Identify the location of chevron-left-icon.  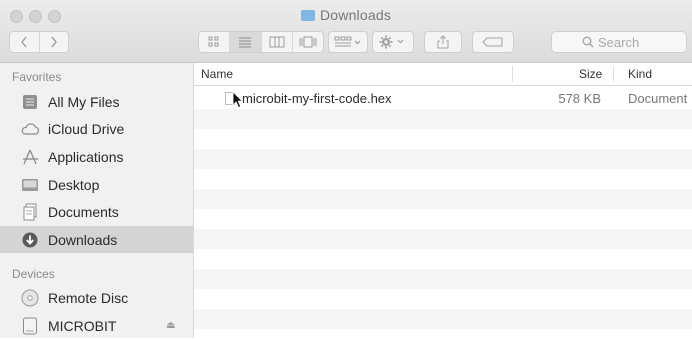
(24, 42).